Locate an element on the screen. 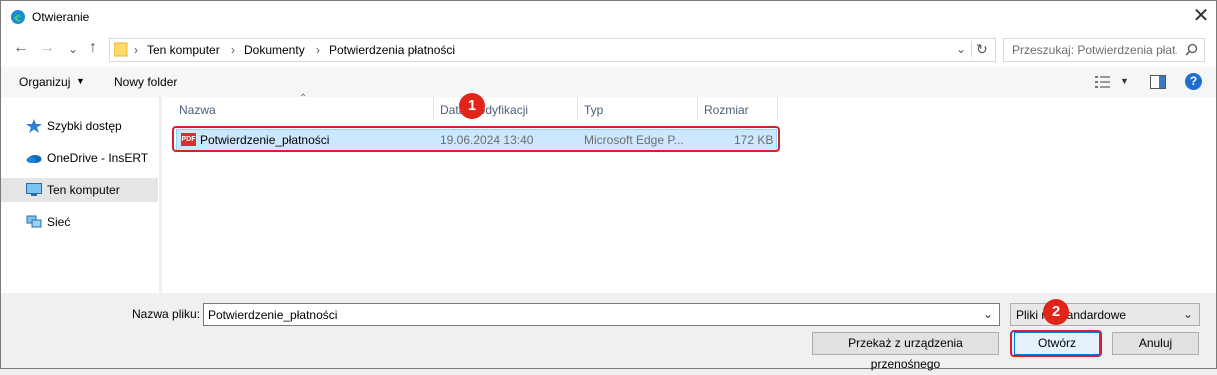 The image size is (1217, 375). filename-label: Nazwa pliku: is located at coordinates (166, 314).